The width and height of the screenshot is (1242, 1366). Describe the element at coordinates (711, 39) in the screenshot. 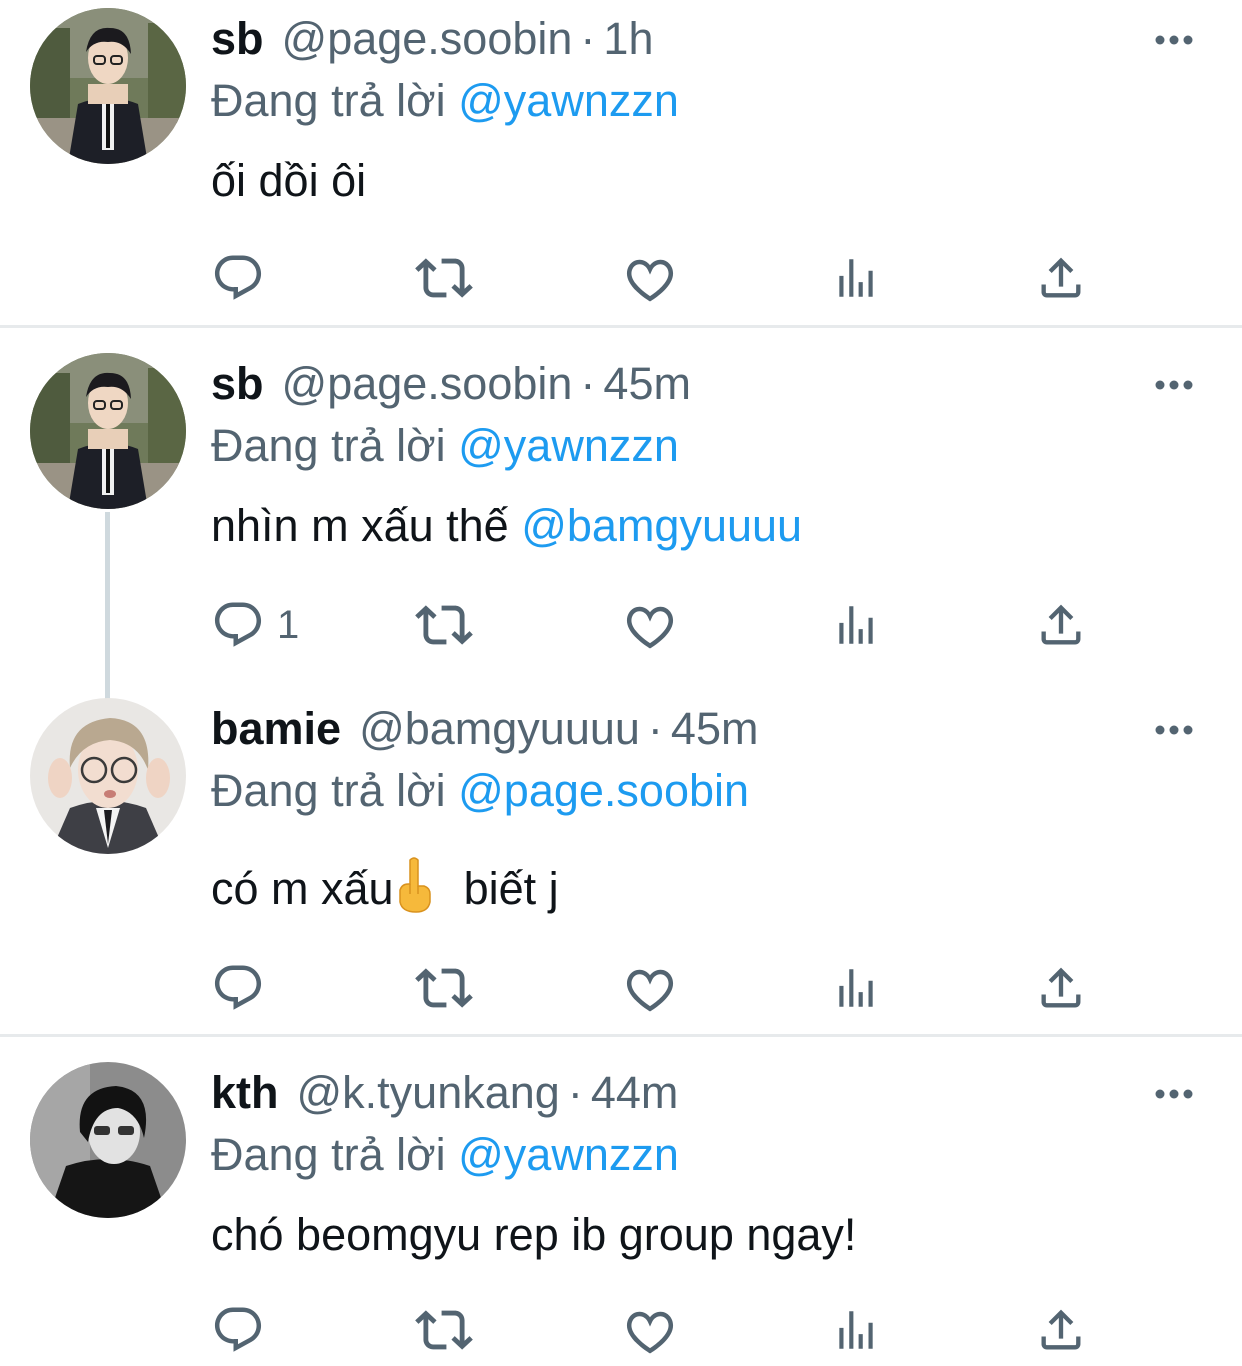

I see `tweet-header: sb @page.soobin · 1h` at that location.